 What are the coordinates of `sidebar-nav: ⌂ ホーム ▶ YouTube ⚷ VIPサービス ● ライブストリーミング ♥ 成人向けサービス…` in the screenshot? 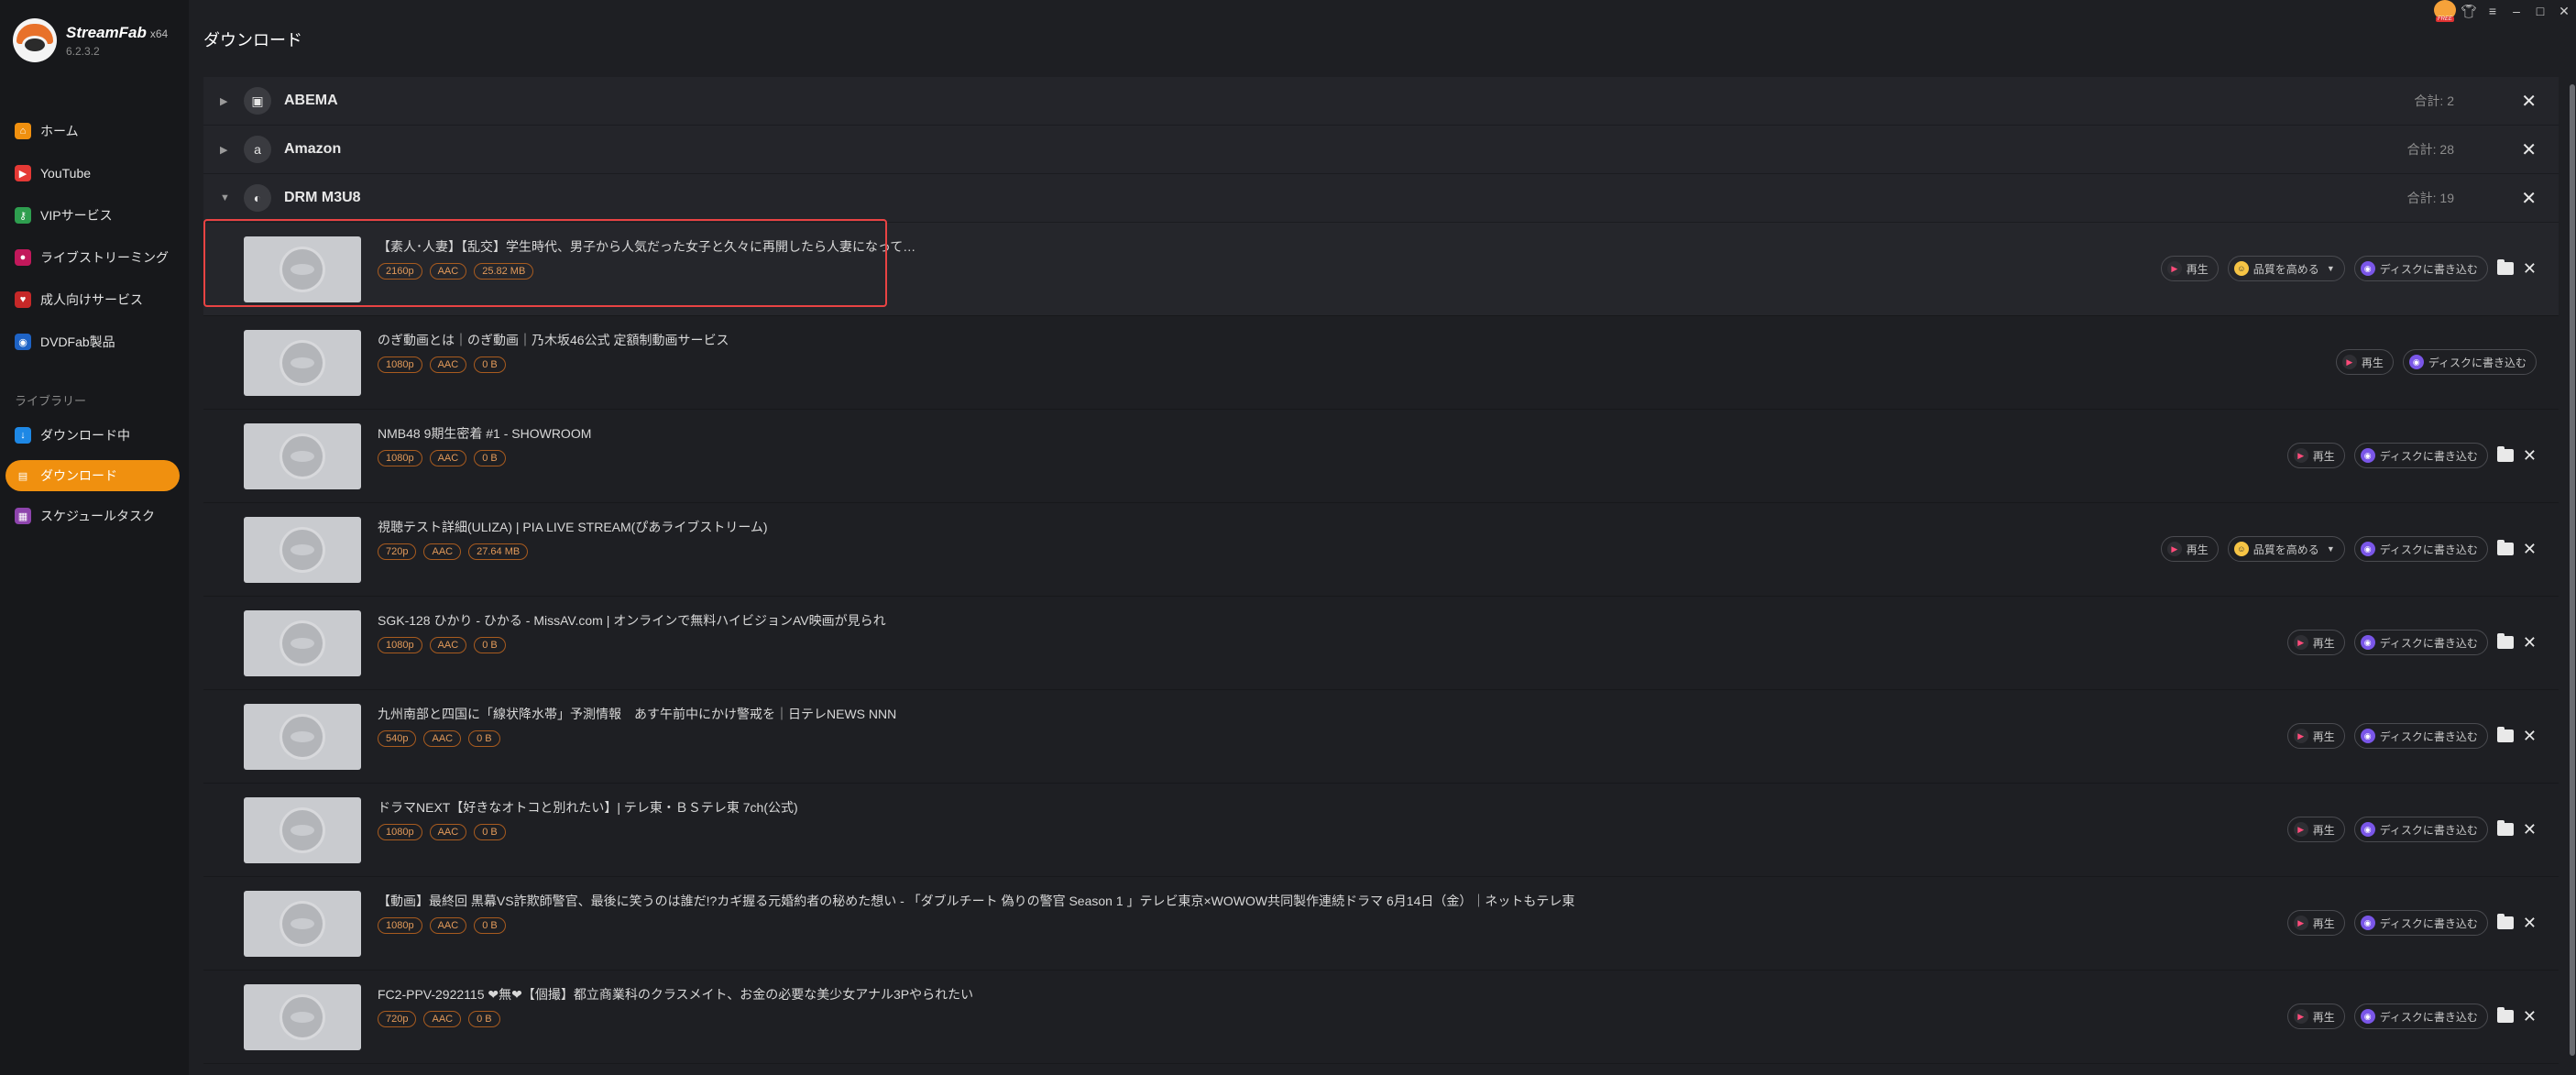 It's located at (95, 323).